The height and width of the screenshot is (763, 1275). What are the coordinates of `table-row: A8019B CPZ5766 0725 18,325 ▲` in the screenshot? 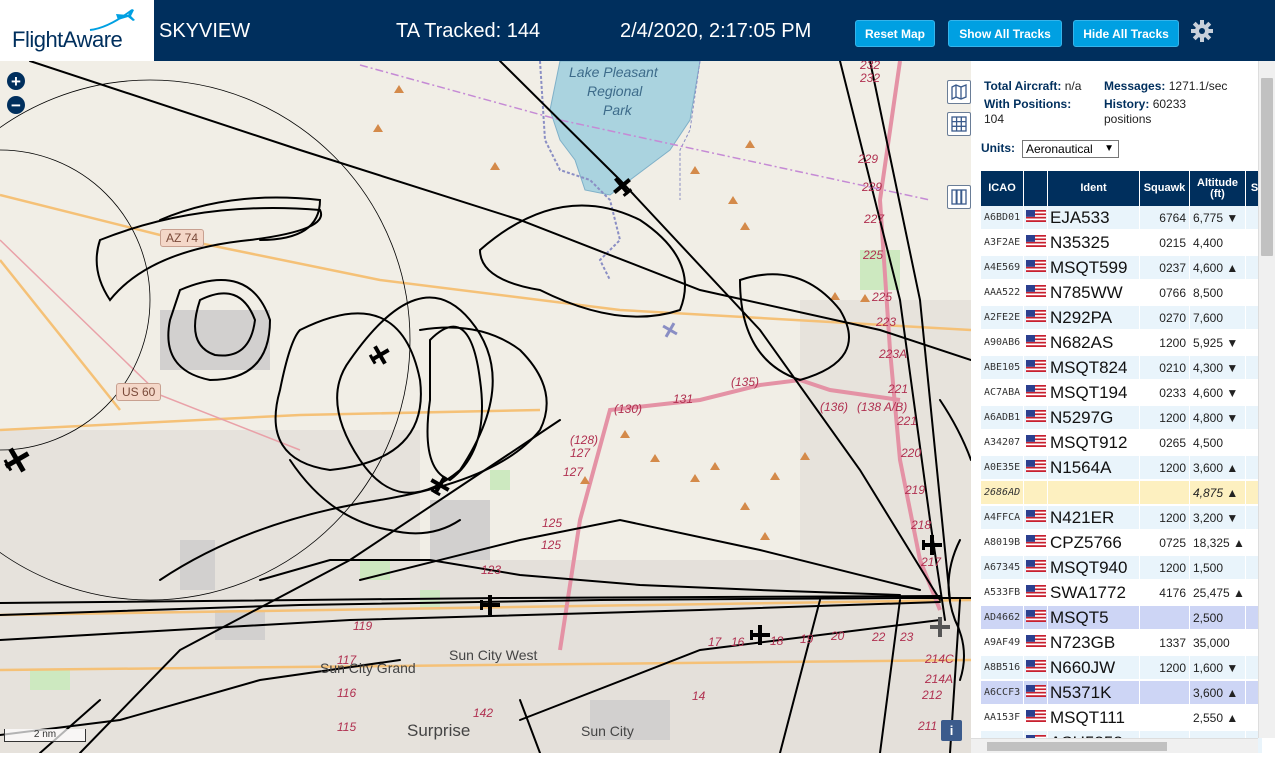 It's located at (1122, 543).